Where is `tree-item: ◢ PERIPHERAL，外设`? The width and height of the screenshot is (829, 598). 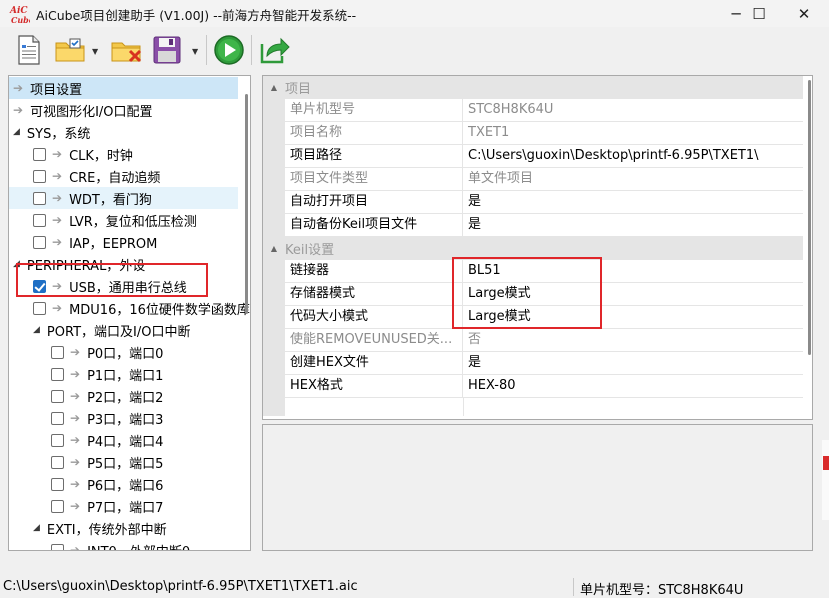
tree-item: ◢ PERIPHERAL，外设 is located at coordinates (123, 264).